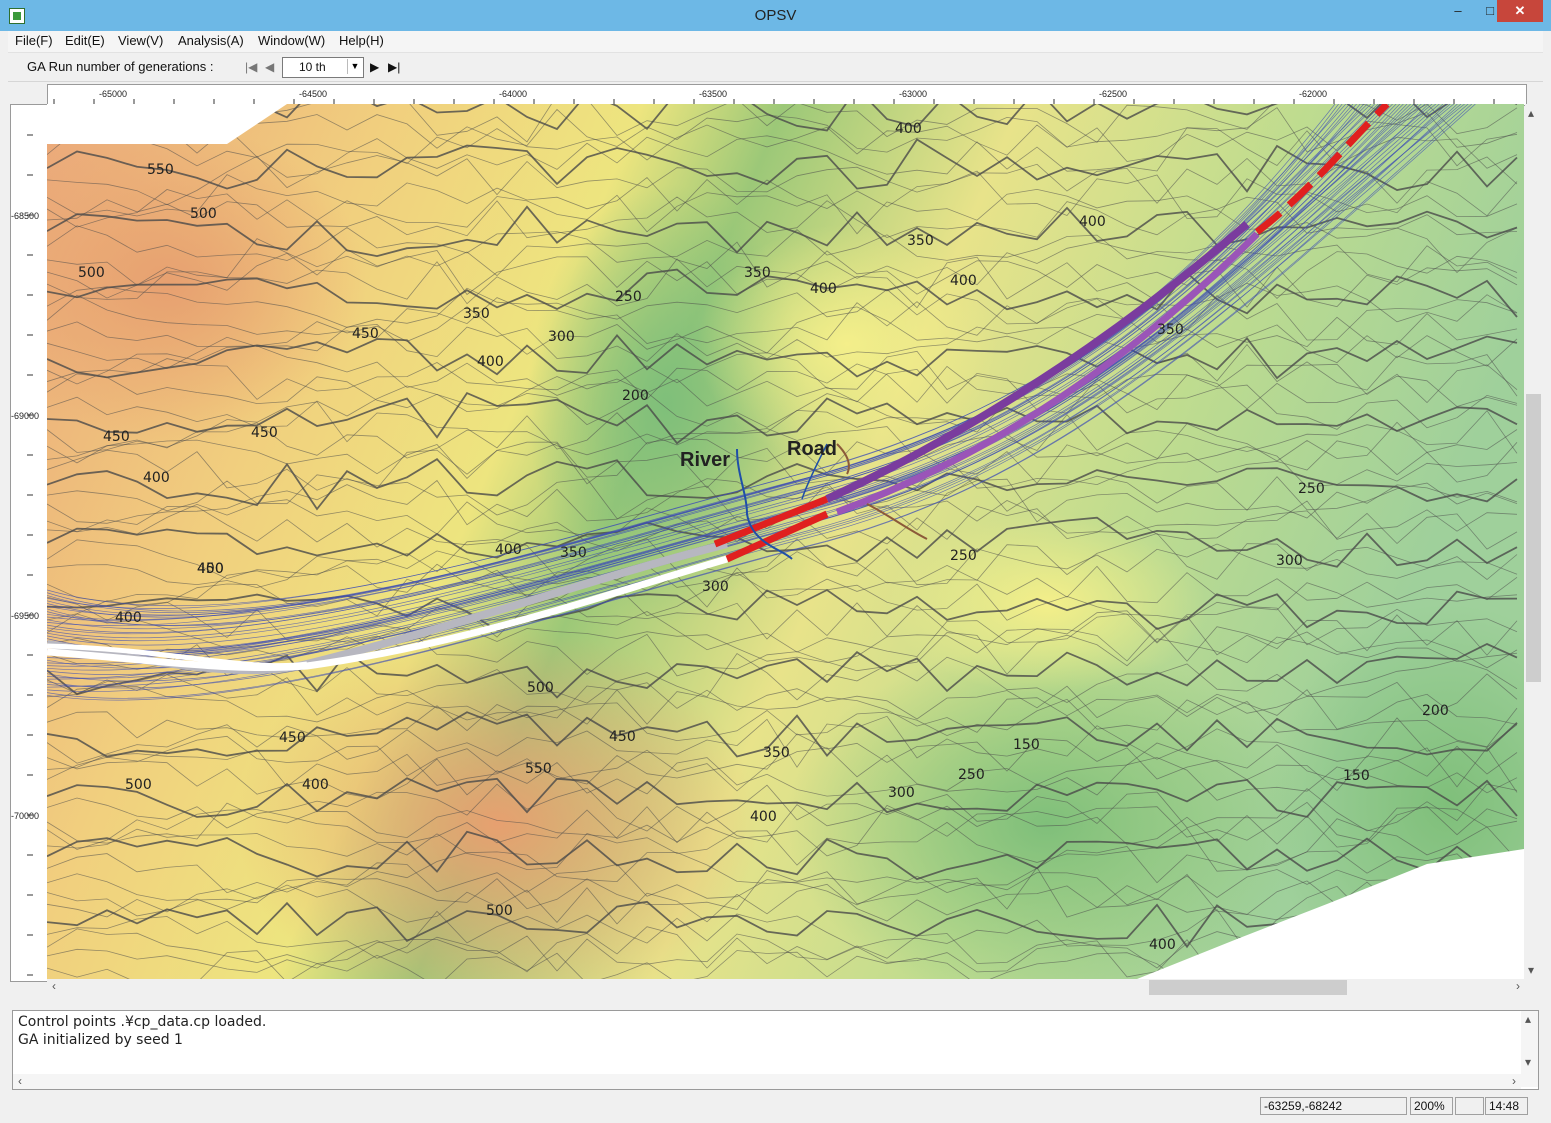  What do you see at coordinates (1431, 1106) in the screenshot?
I see `status-zoom: 200%` at bounding box center [1431, 1106].